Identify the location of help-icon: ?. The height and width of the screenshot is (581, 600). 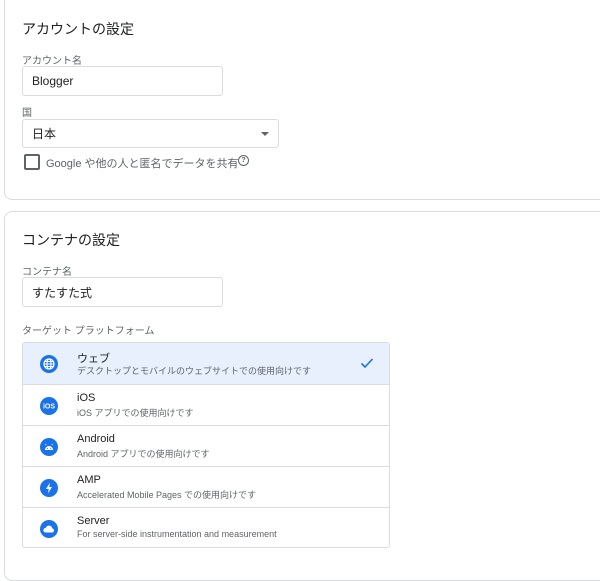
(243, 160).